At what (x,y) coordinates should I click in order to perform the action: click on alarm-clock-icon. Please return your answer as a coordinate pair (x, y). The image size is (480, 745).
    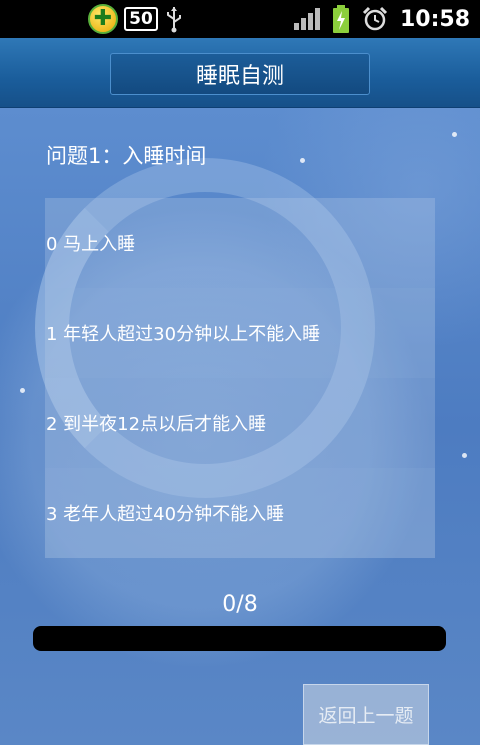
    Looking at the image, I should click on (375, 18).